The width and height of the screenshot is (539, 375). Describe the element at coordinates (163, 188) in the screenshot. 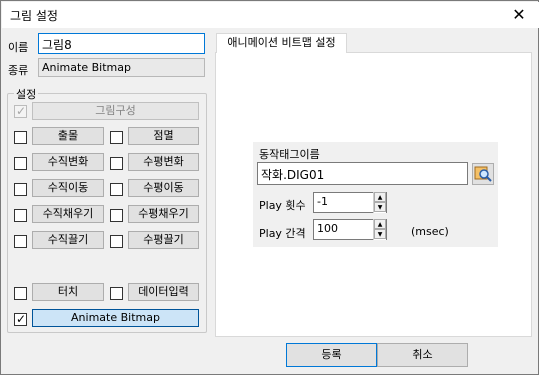

I see `horizontal-move-button: 수평이동` at that location.